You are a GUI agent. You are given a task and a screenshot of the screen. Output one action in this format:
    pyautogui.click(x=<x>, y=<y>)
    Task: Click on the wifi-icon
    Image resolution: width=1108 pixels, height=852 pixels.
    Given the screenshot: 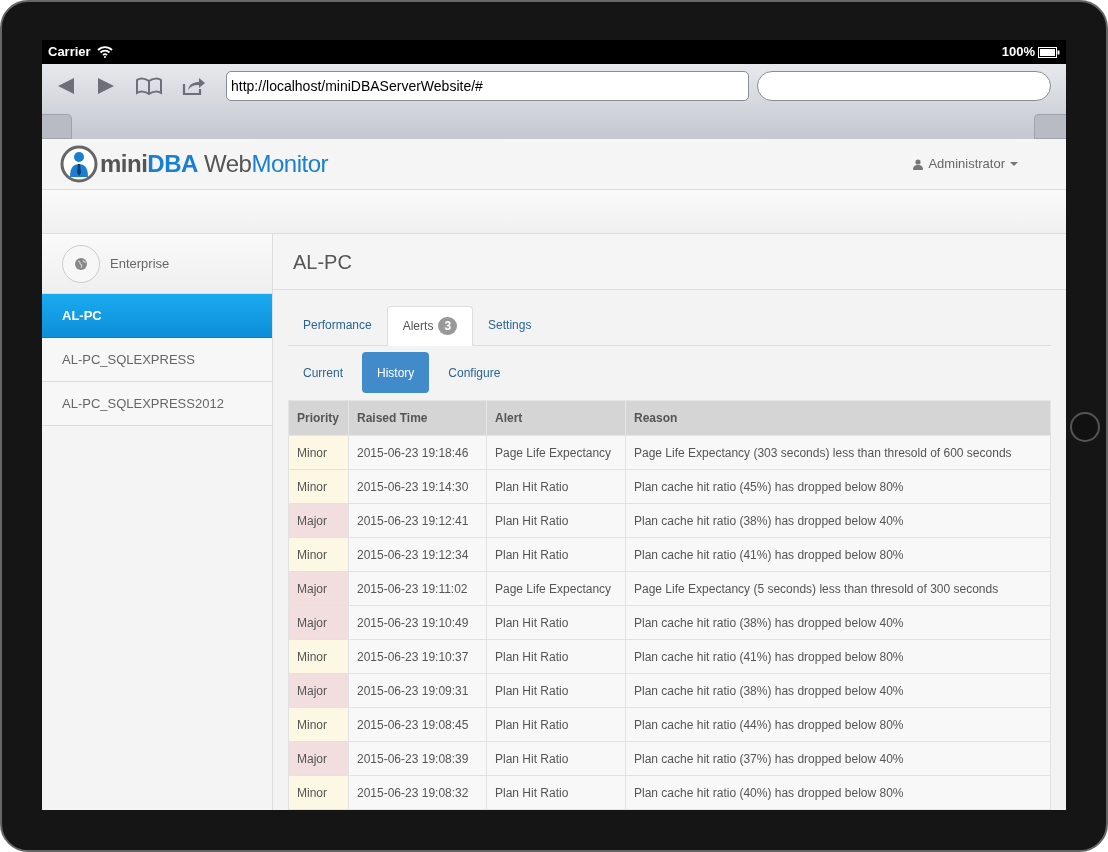 What is the action you would take?
    pyautogui.click(x=104, y=52)
    